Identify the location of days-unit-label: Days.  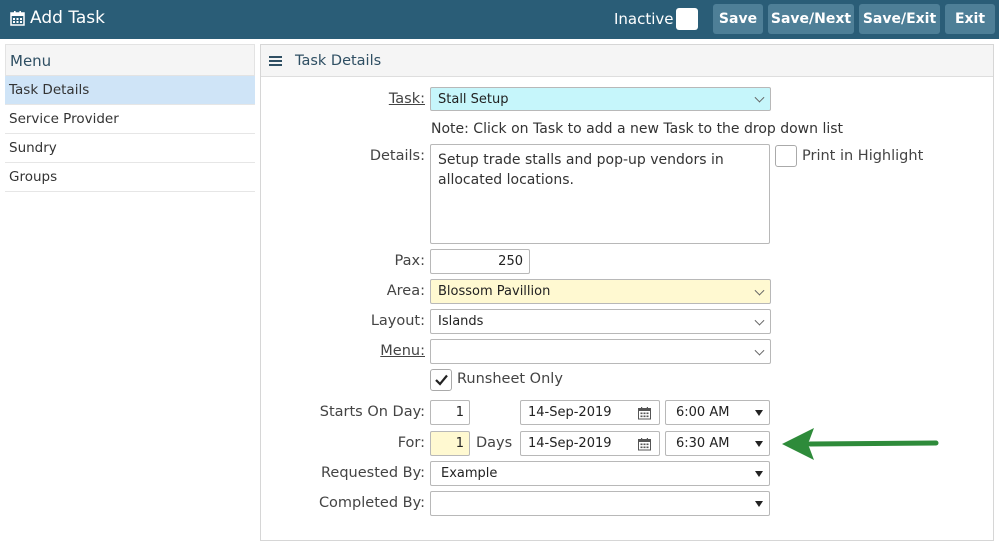
(494, 443).